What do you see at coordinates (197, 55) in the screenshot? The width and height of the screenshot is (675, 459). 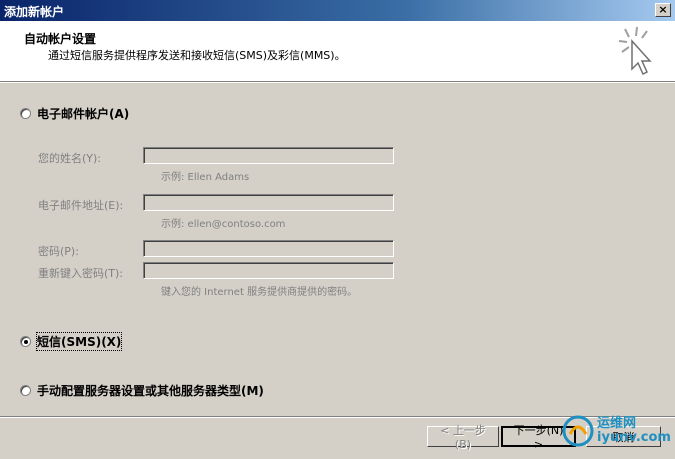 I see `header-subtitle: 通过短信服务提供程序发送和接收短信(SMS)及彩信(MMS)。` at bounding box center [197, 55].